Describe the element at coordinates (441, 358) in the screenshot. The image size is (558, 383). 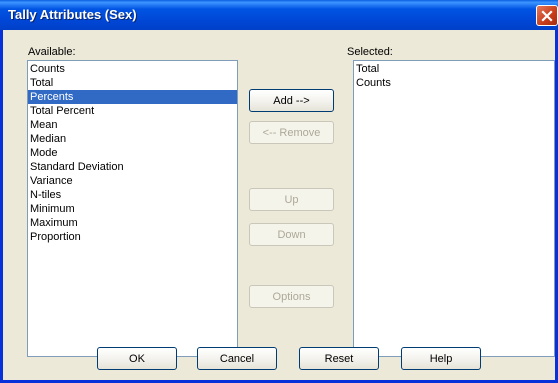
I see `help-button: Help` at that location.